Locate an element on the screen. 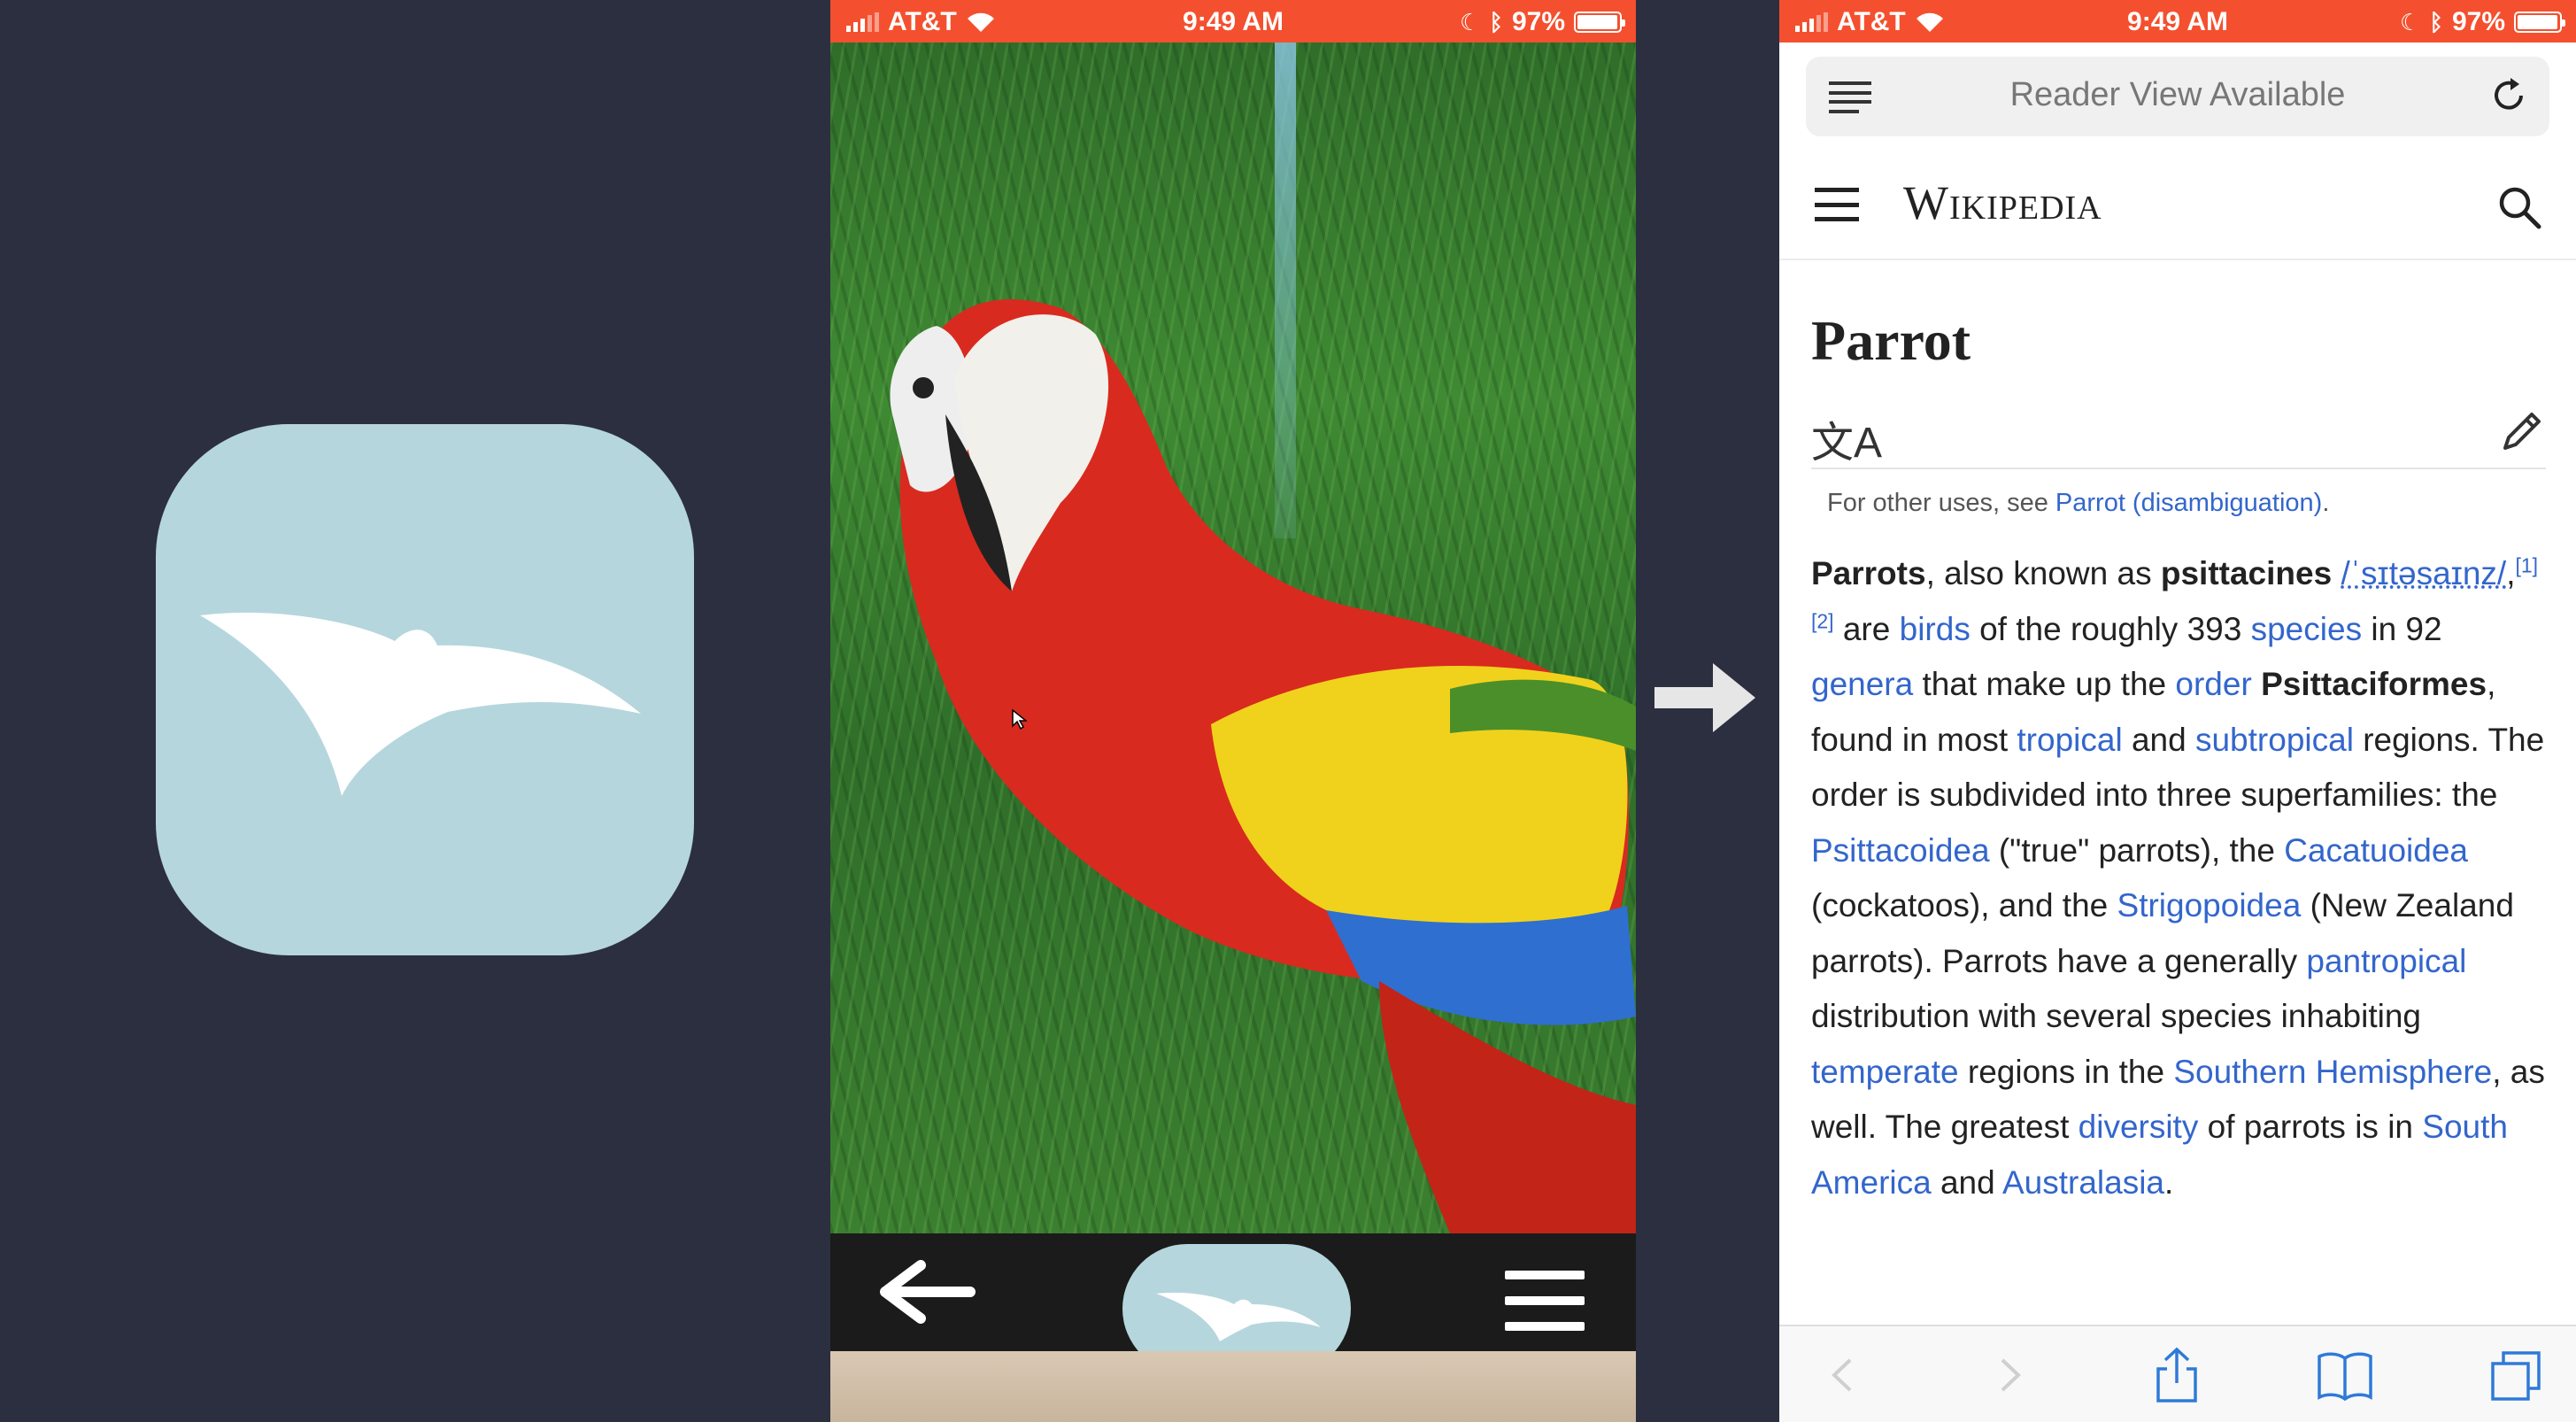 Image resolution: width=2576 pixels, height=1422 pixels. address-bar: Reader View Available is located at coordinates (2177, 96).